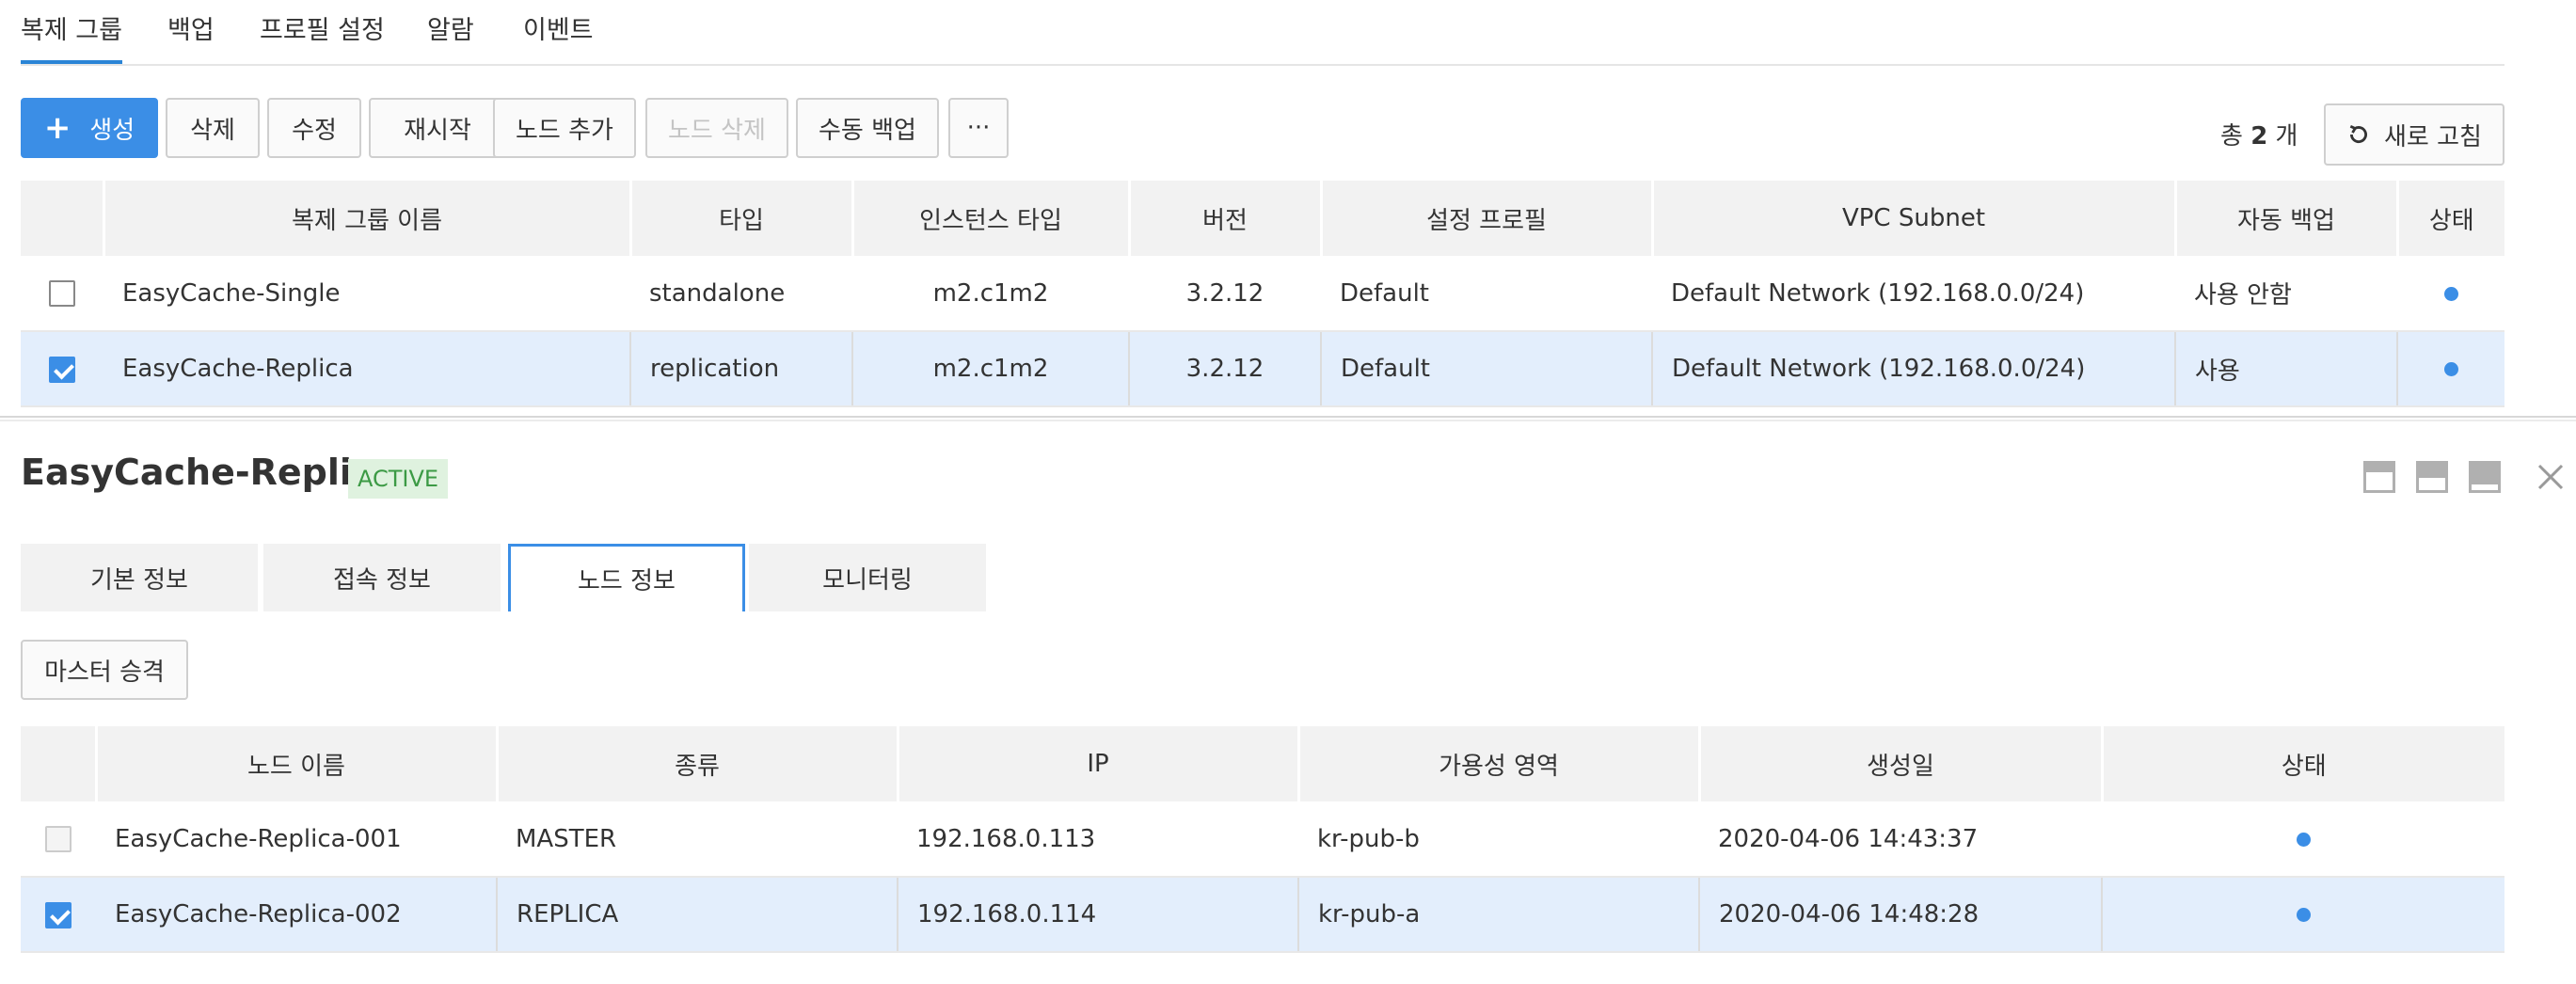  Describe the element at coordinates (2285, 218) in the screenshot. I see `header-auto-backup: 자동 백업` at that location.